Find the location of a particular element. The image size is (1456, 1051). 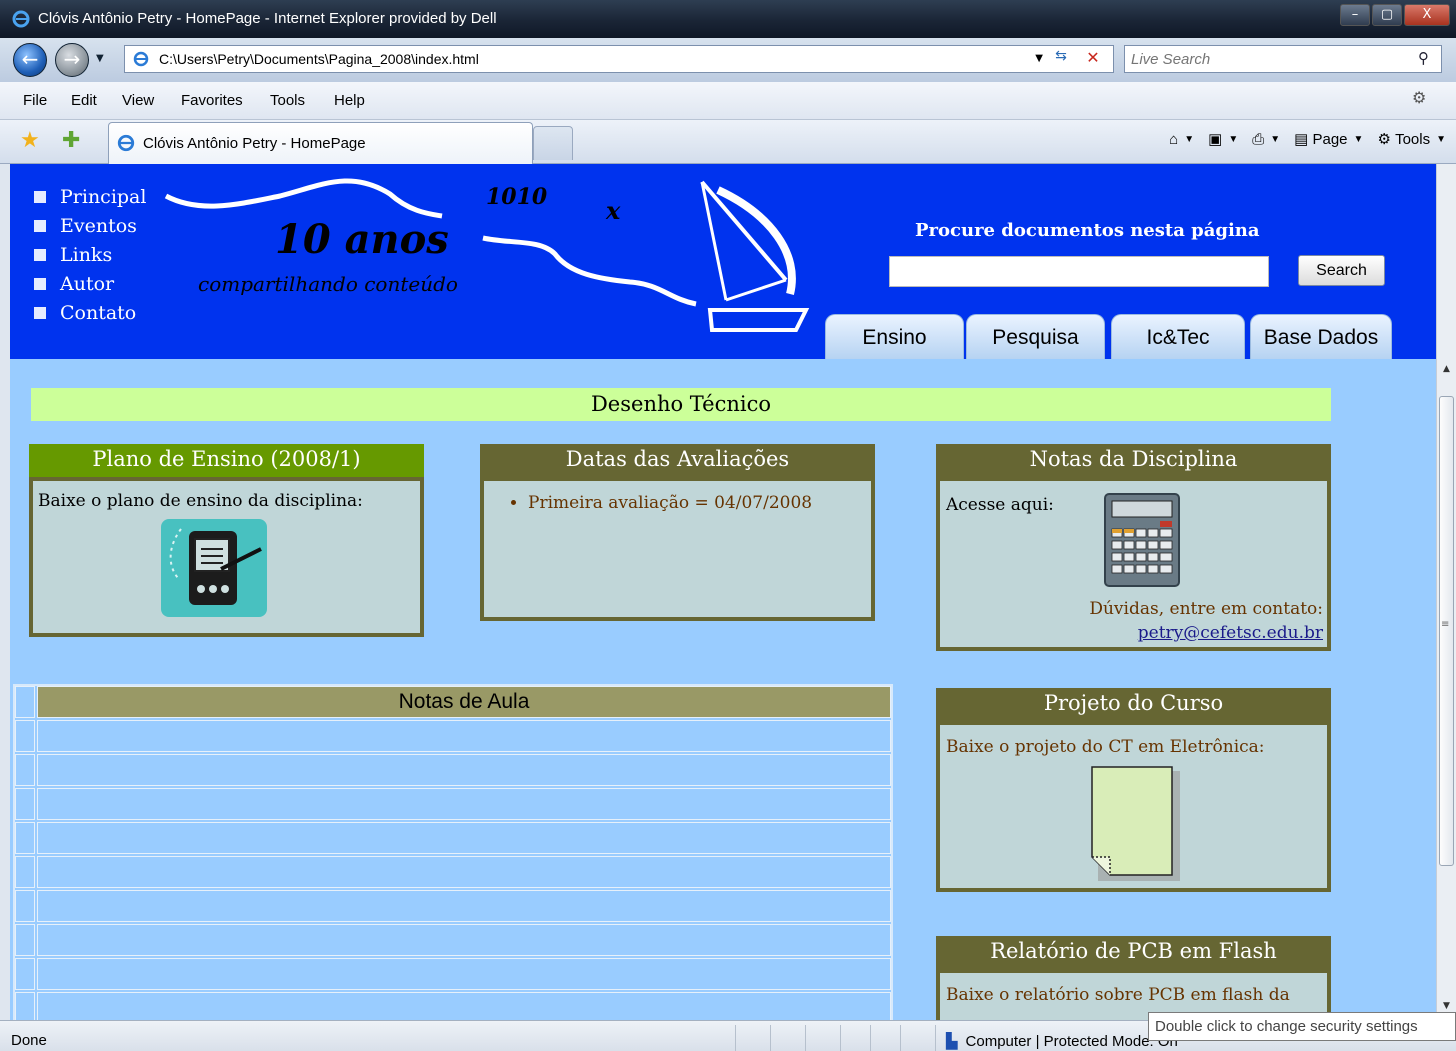

menu-view: View is located at coordinates (138, 100).